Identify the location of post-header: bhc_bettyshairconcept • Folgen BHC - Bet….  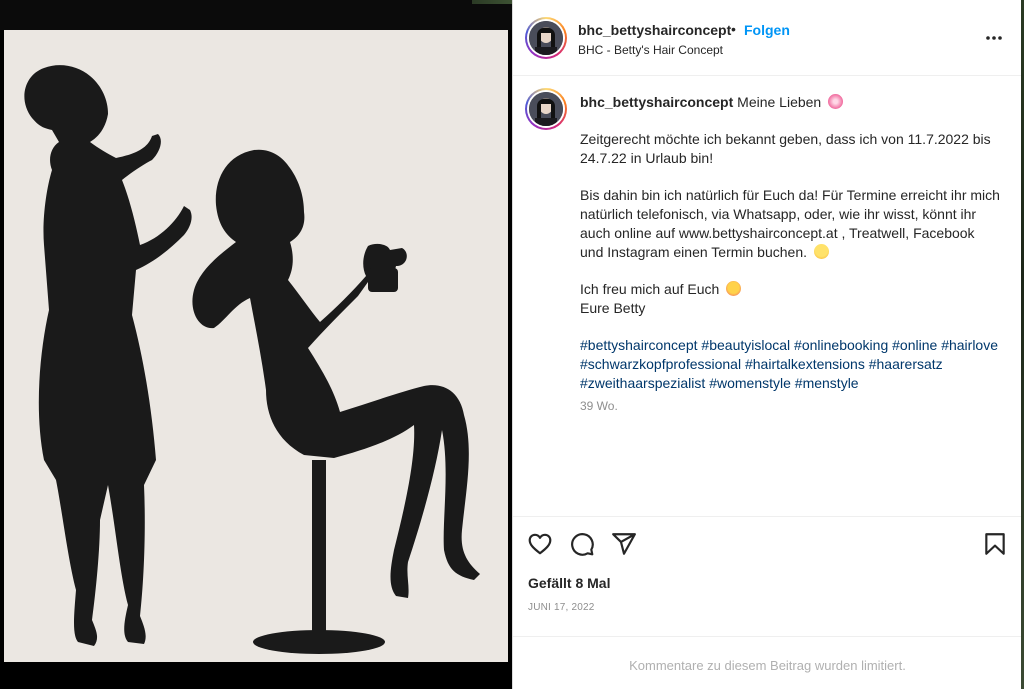
(767, 38).